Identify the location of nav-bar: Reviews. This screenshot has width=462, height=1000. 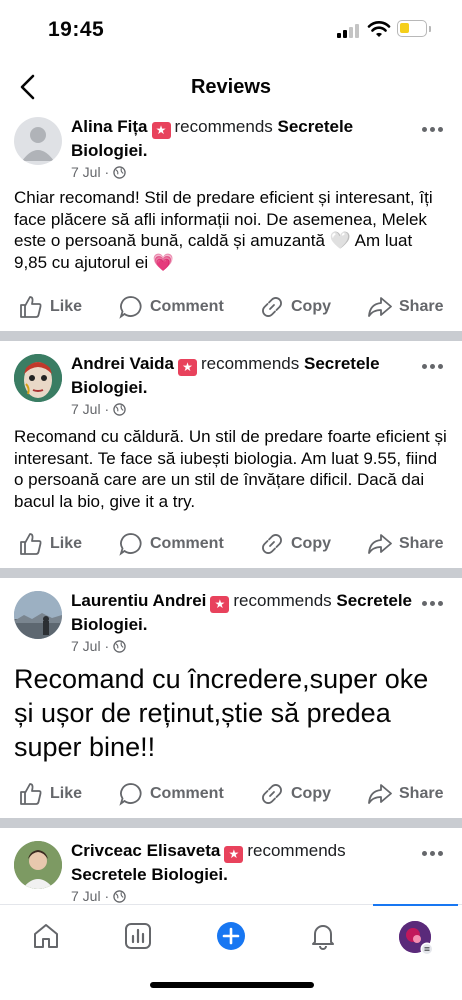
(231, 88).